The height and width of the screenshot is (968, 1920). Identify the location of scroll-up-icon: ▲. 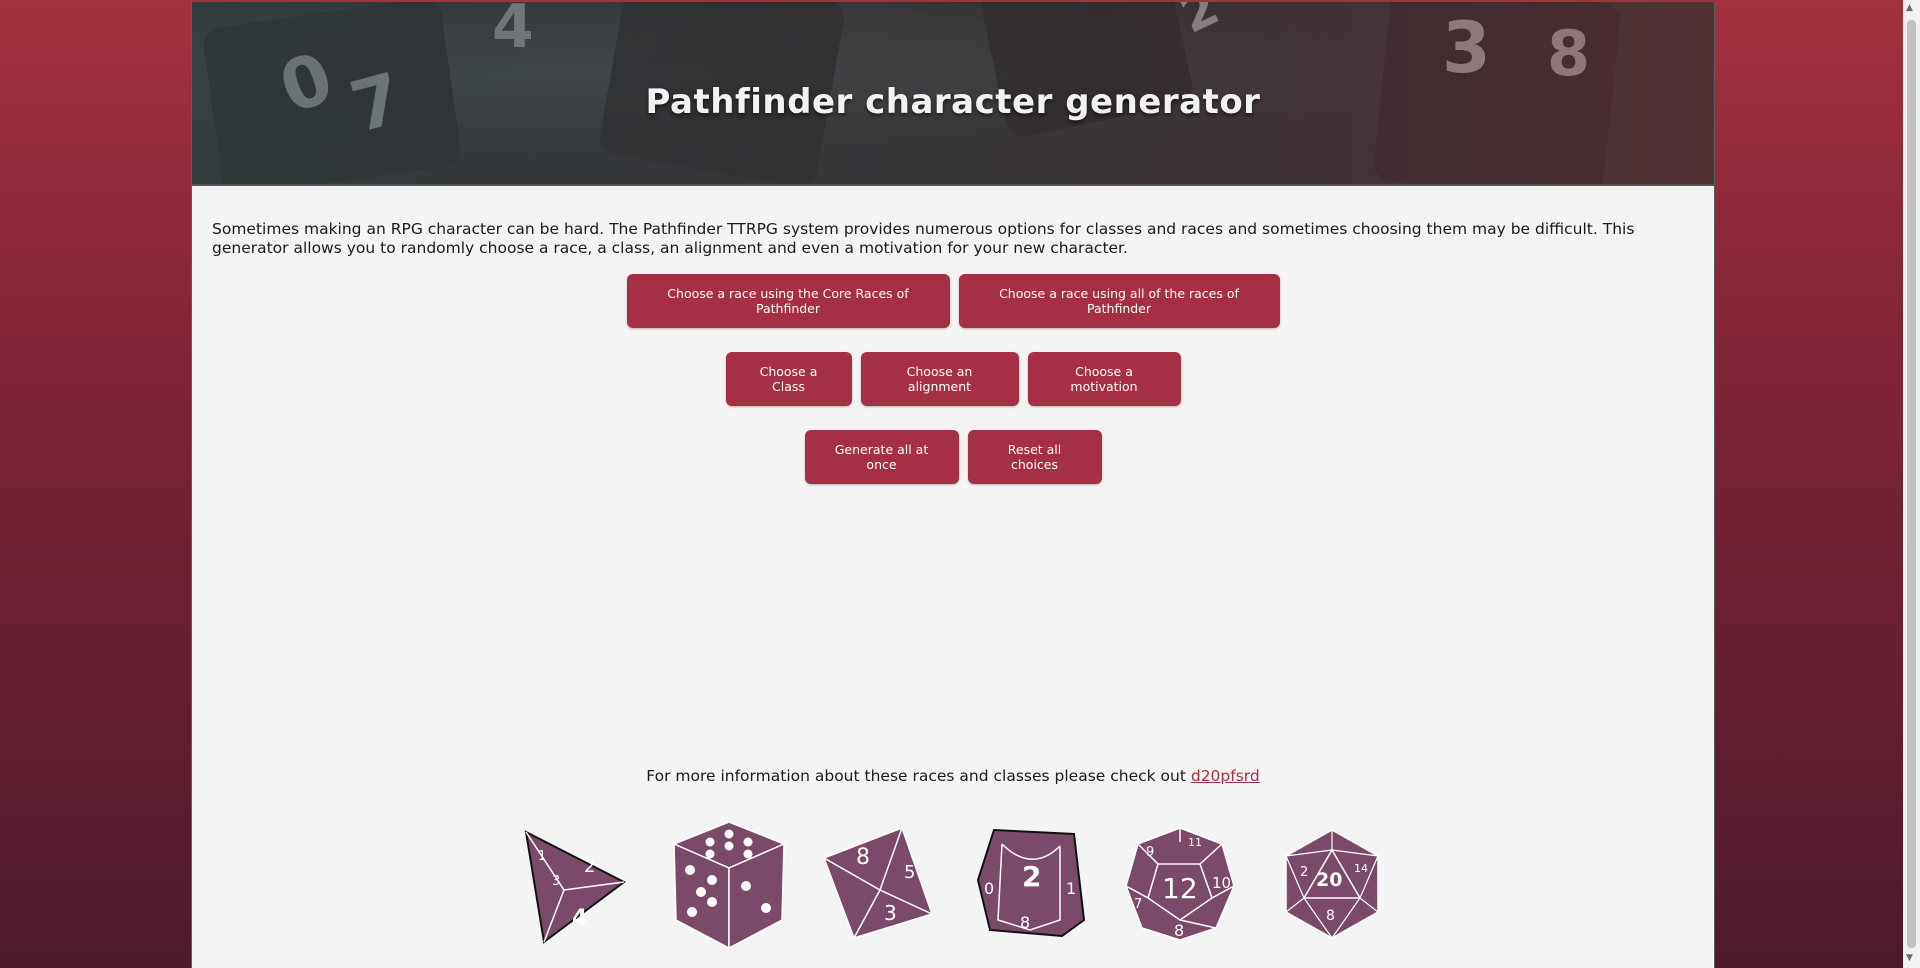
(1909, 8).